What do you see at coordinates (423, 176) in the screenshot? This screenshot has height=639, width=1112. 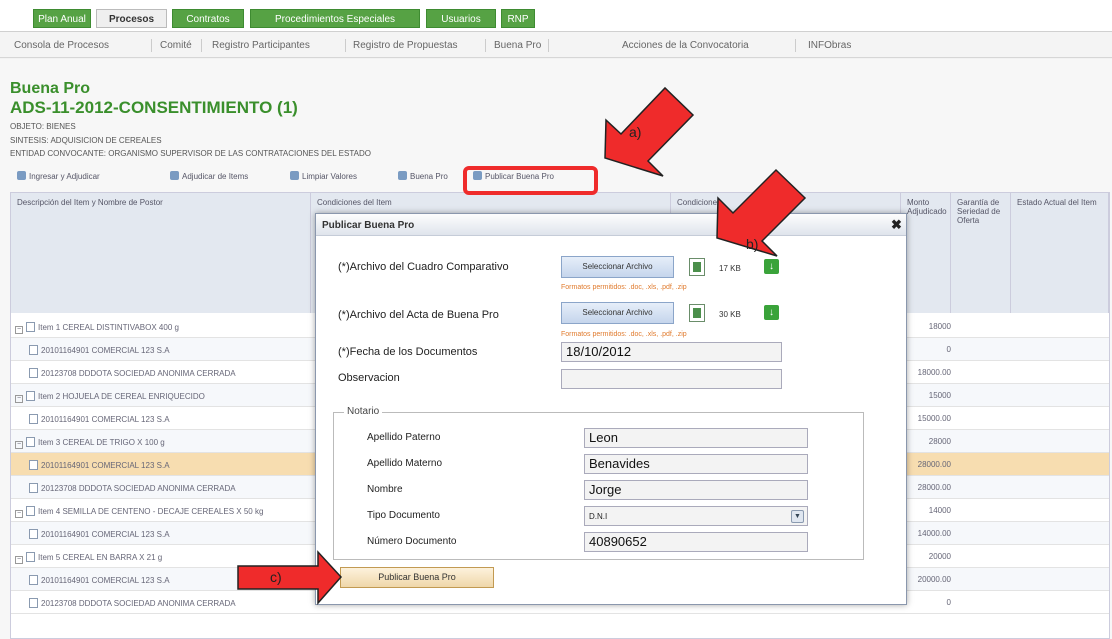 I see `toolbar-buena-pro: Buena Pro` at bounding box center [423, 176].